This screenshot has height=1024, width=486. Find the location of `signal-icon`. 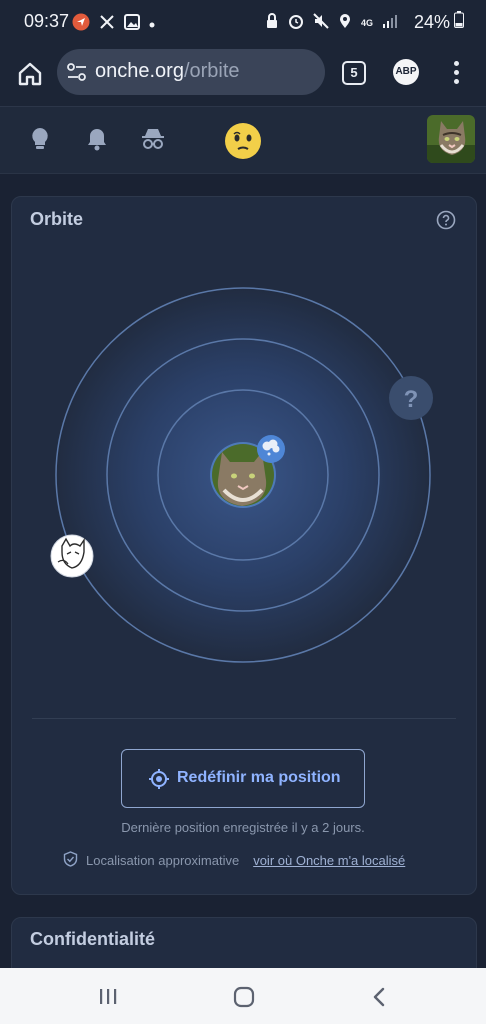

signal-icon is located at coordinates (390, 23).